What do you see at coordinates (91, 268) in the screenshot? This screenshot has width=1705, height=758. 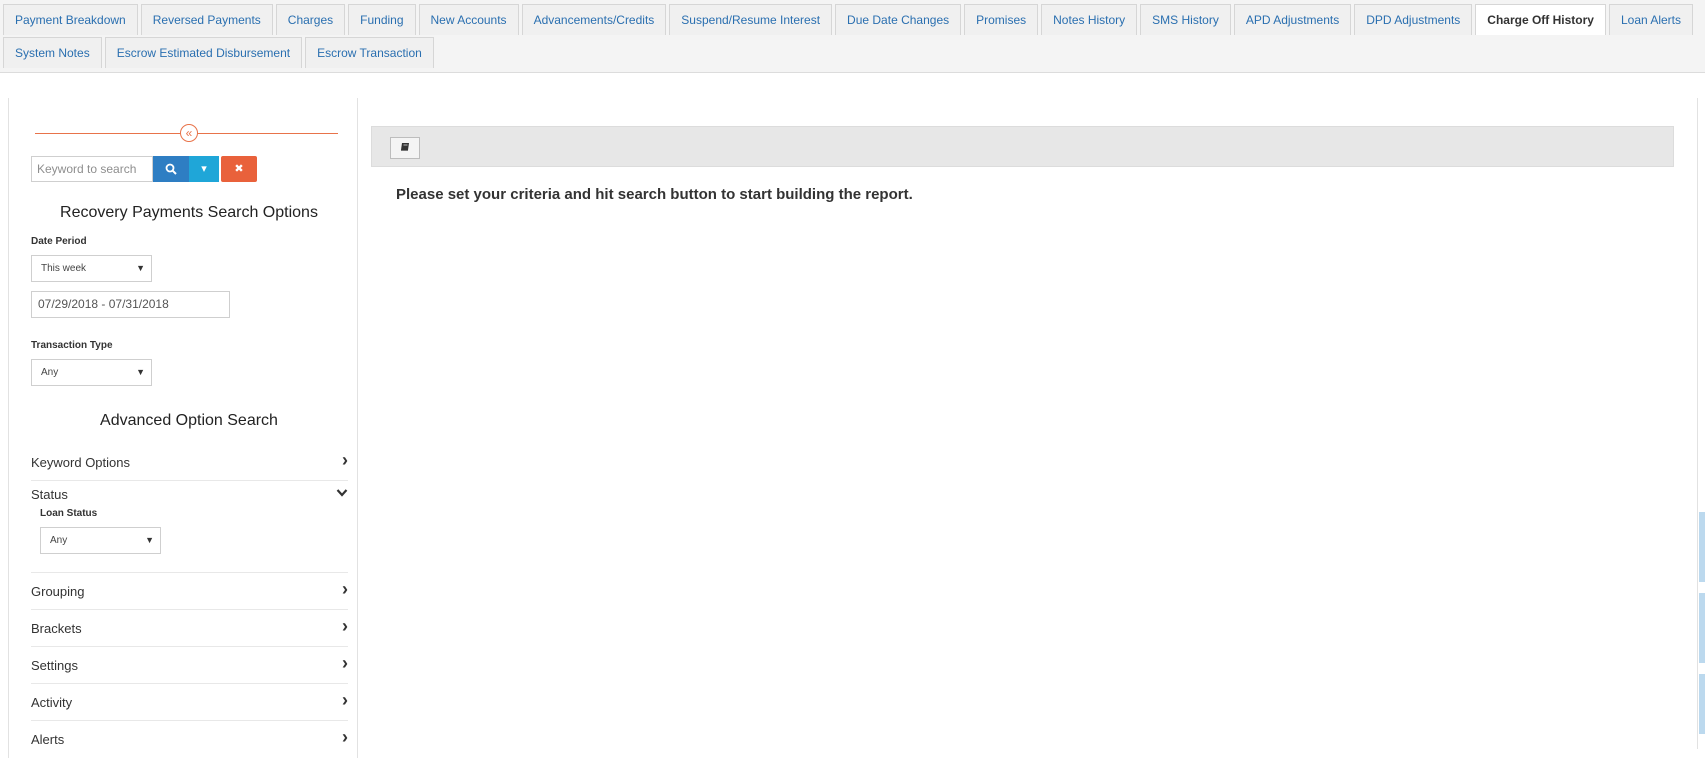 I see `date-period-select: This week ▼` at bounding box center [91, 268].